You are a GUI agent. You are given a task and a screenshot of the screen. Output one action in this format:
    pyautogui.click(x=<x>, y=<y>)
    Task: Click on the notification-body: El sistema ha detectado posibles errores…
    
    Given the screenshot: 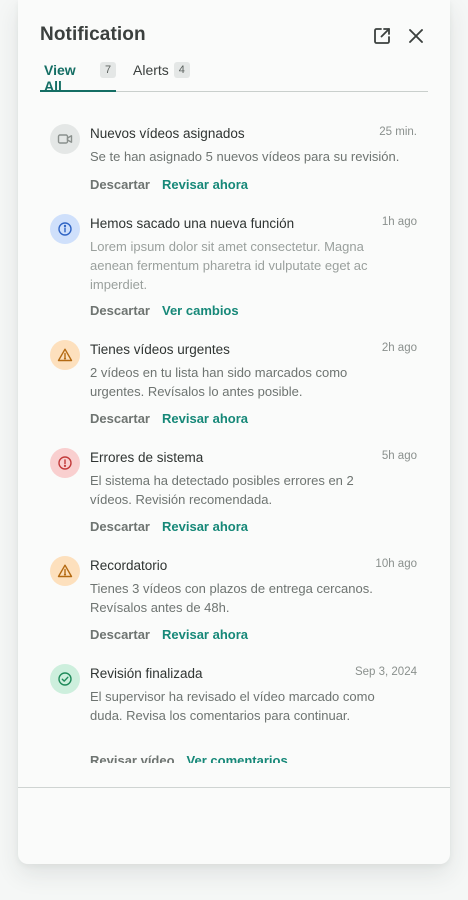 What is the action you would take?
    pyautogui.click(x=222, y=490)
    